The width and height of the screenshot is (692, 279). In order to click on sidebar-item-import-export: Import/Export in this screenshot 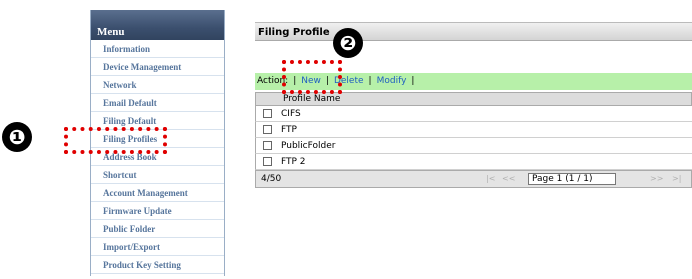, I will do `click(157, 247)`.